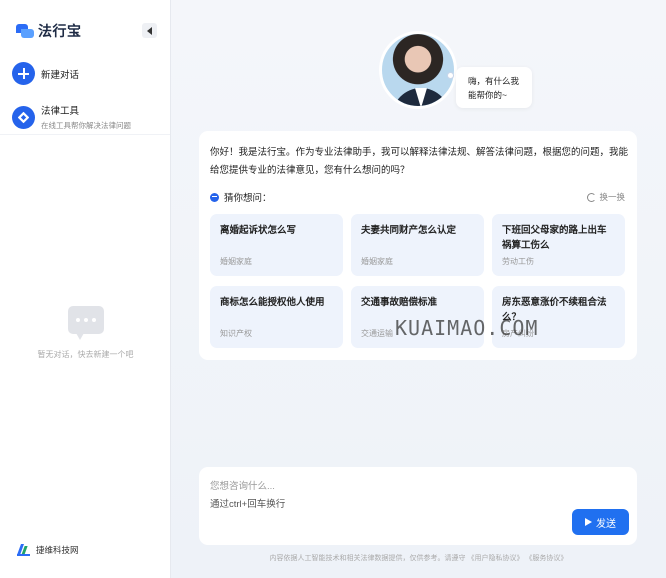  I want to click on collapse-sidebar-button, so click(149, 30).